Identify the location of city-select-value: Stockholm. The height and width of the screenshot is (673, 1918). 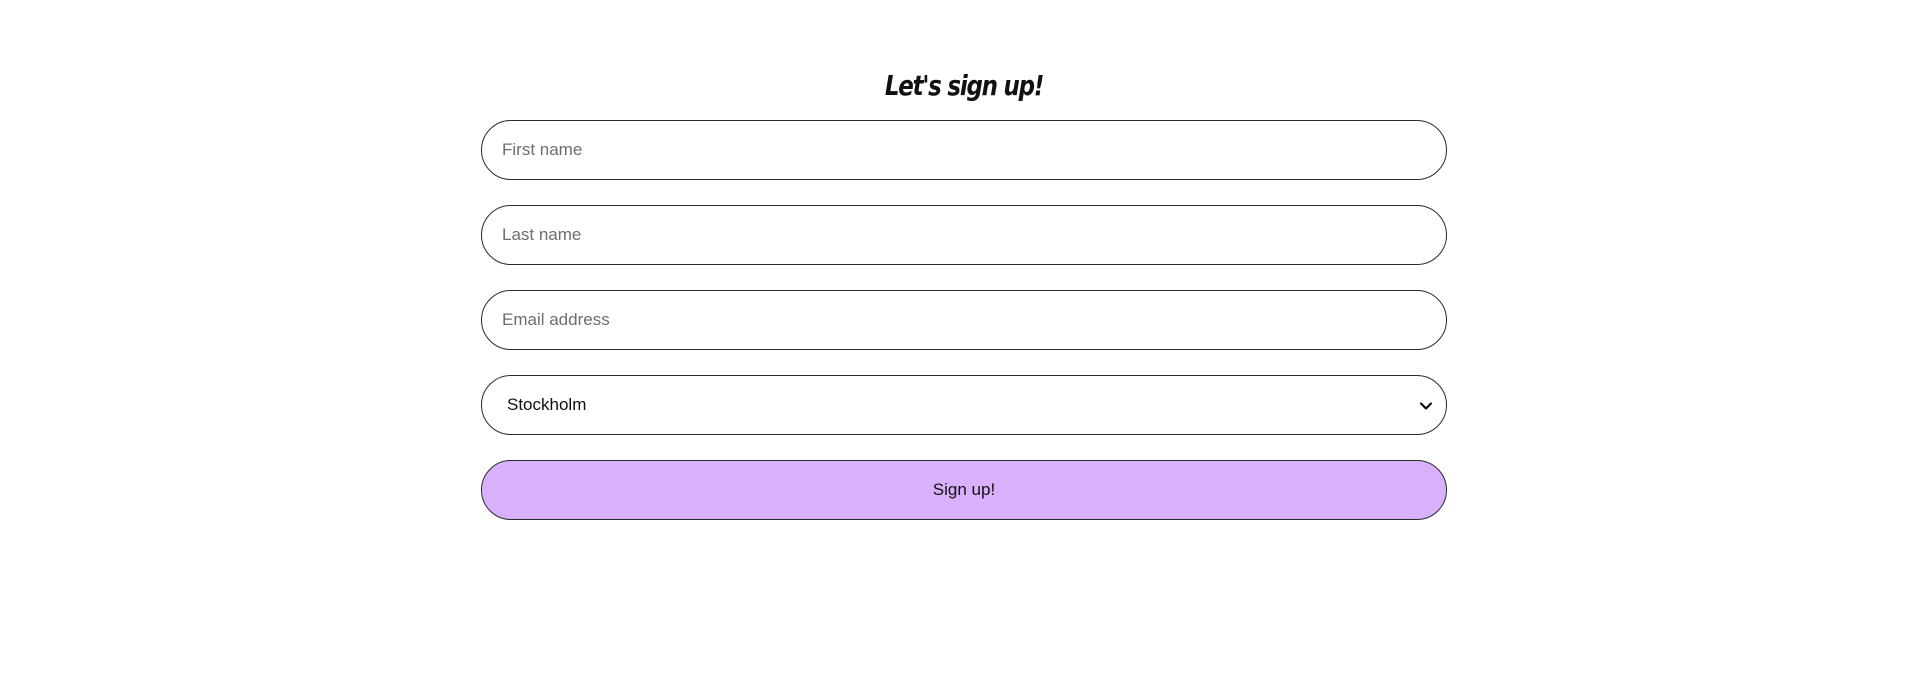
(547, 404).